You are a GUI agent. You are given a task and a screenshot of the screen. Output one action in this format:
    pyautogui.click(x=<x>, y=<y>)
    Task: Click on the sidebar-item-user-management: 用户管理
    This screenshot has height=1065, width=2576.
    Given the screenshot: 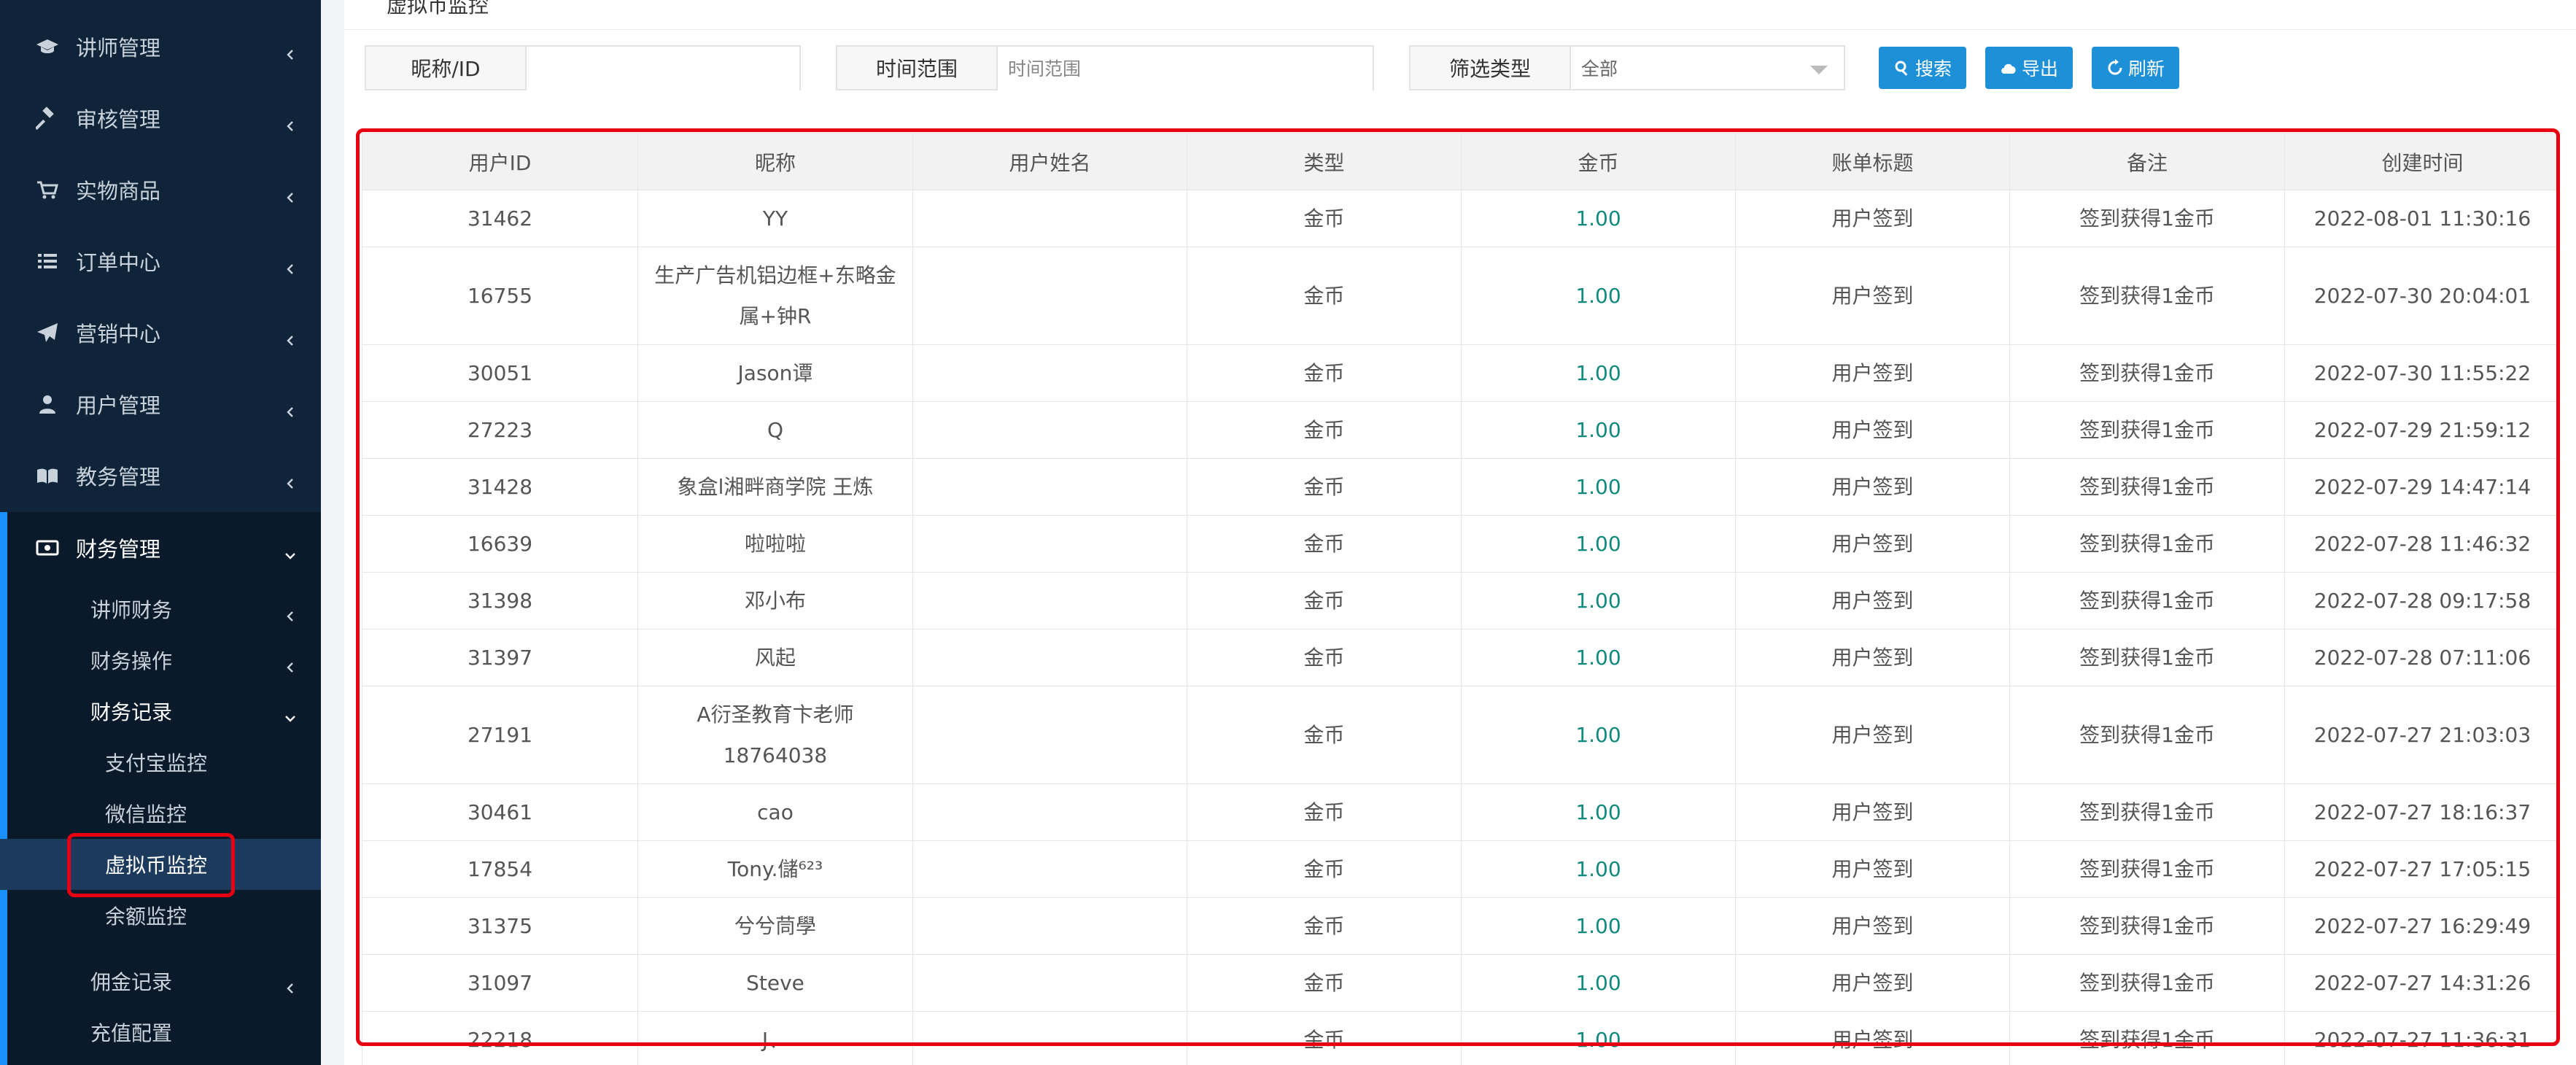 What is the action you would take?
    pyautogui.click(x=160, y=404)
    